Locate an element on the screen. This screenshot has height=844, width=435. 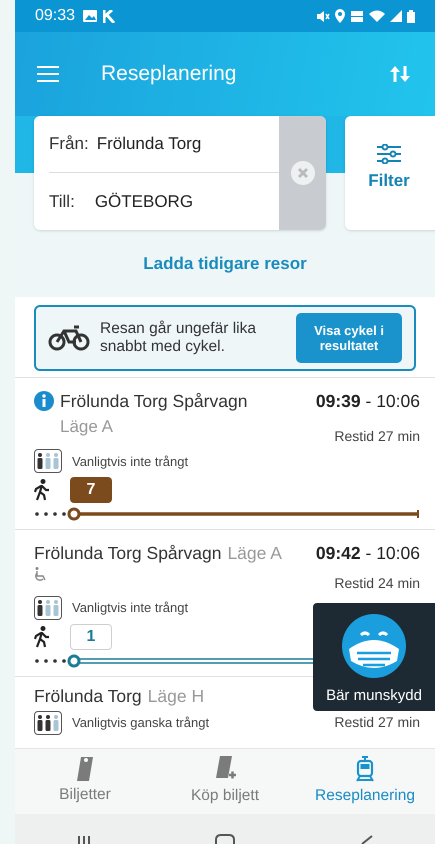
app-title: Reseplanering is located at coordinates (168, 74).